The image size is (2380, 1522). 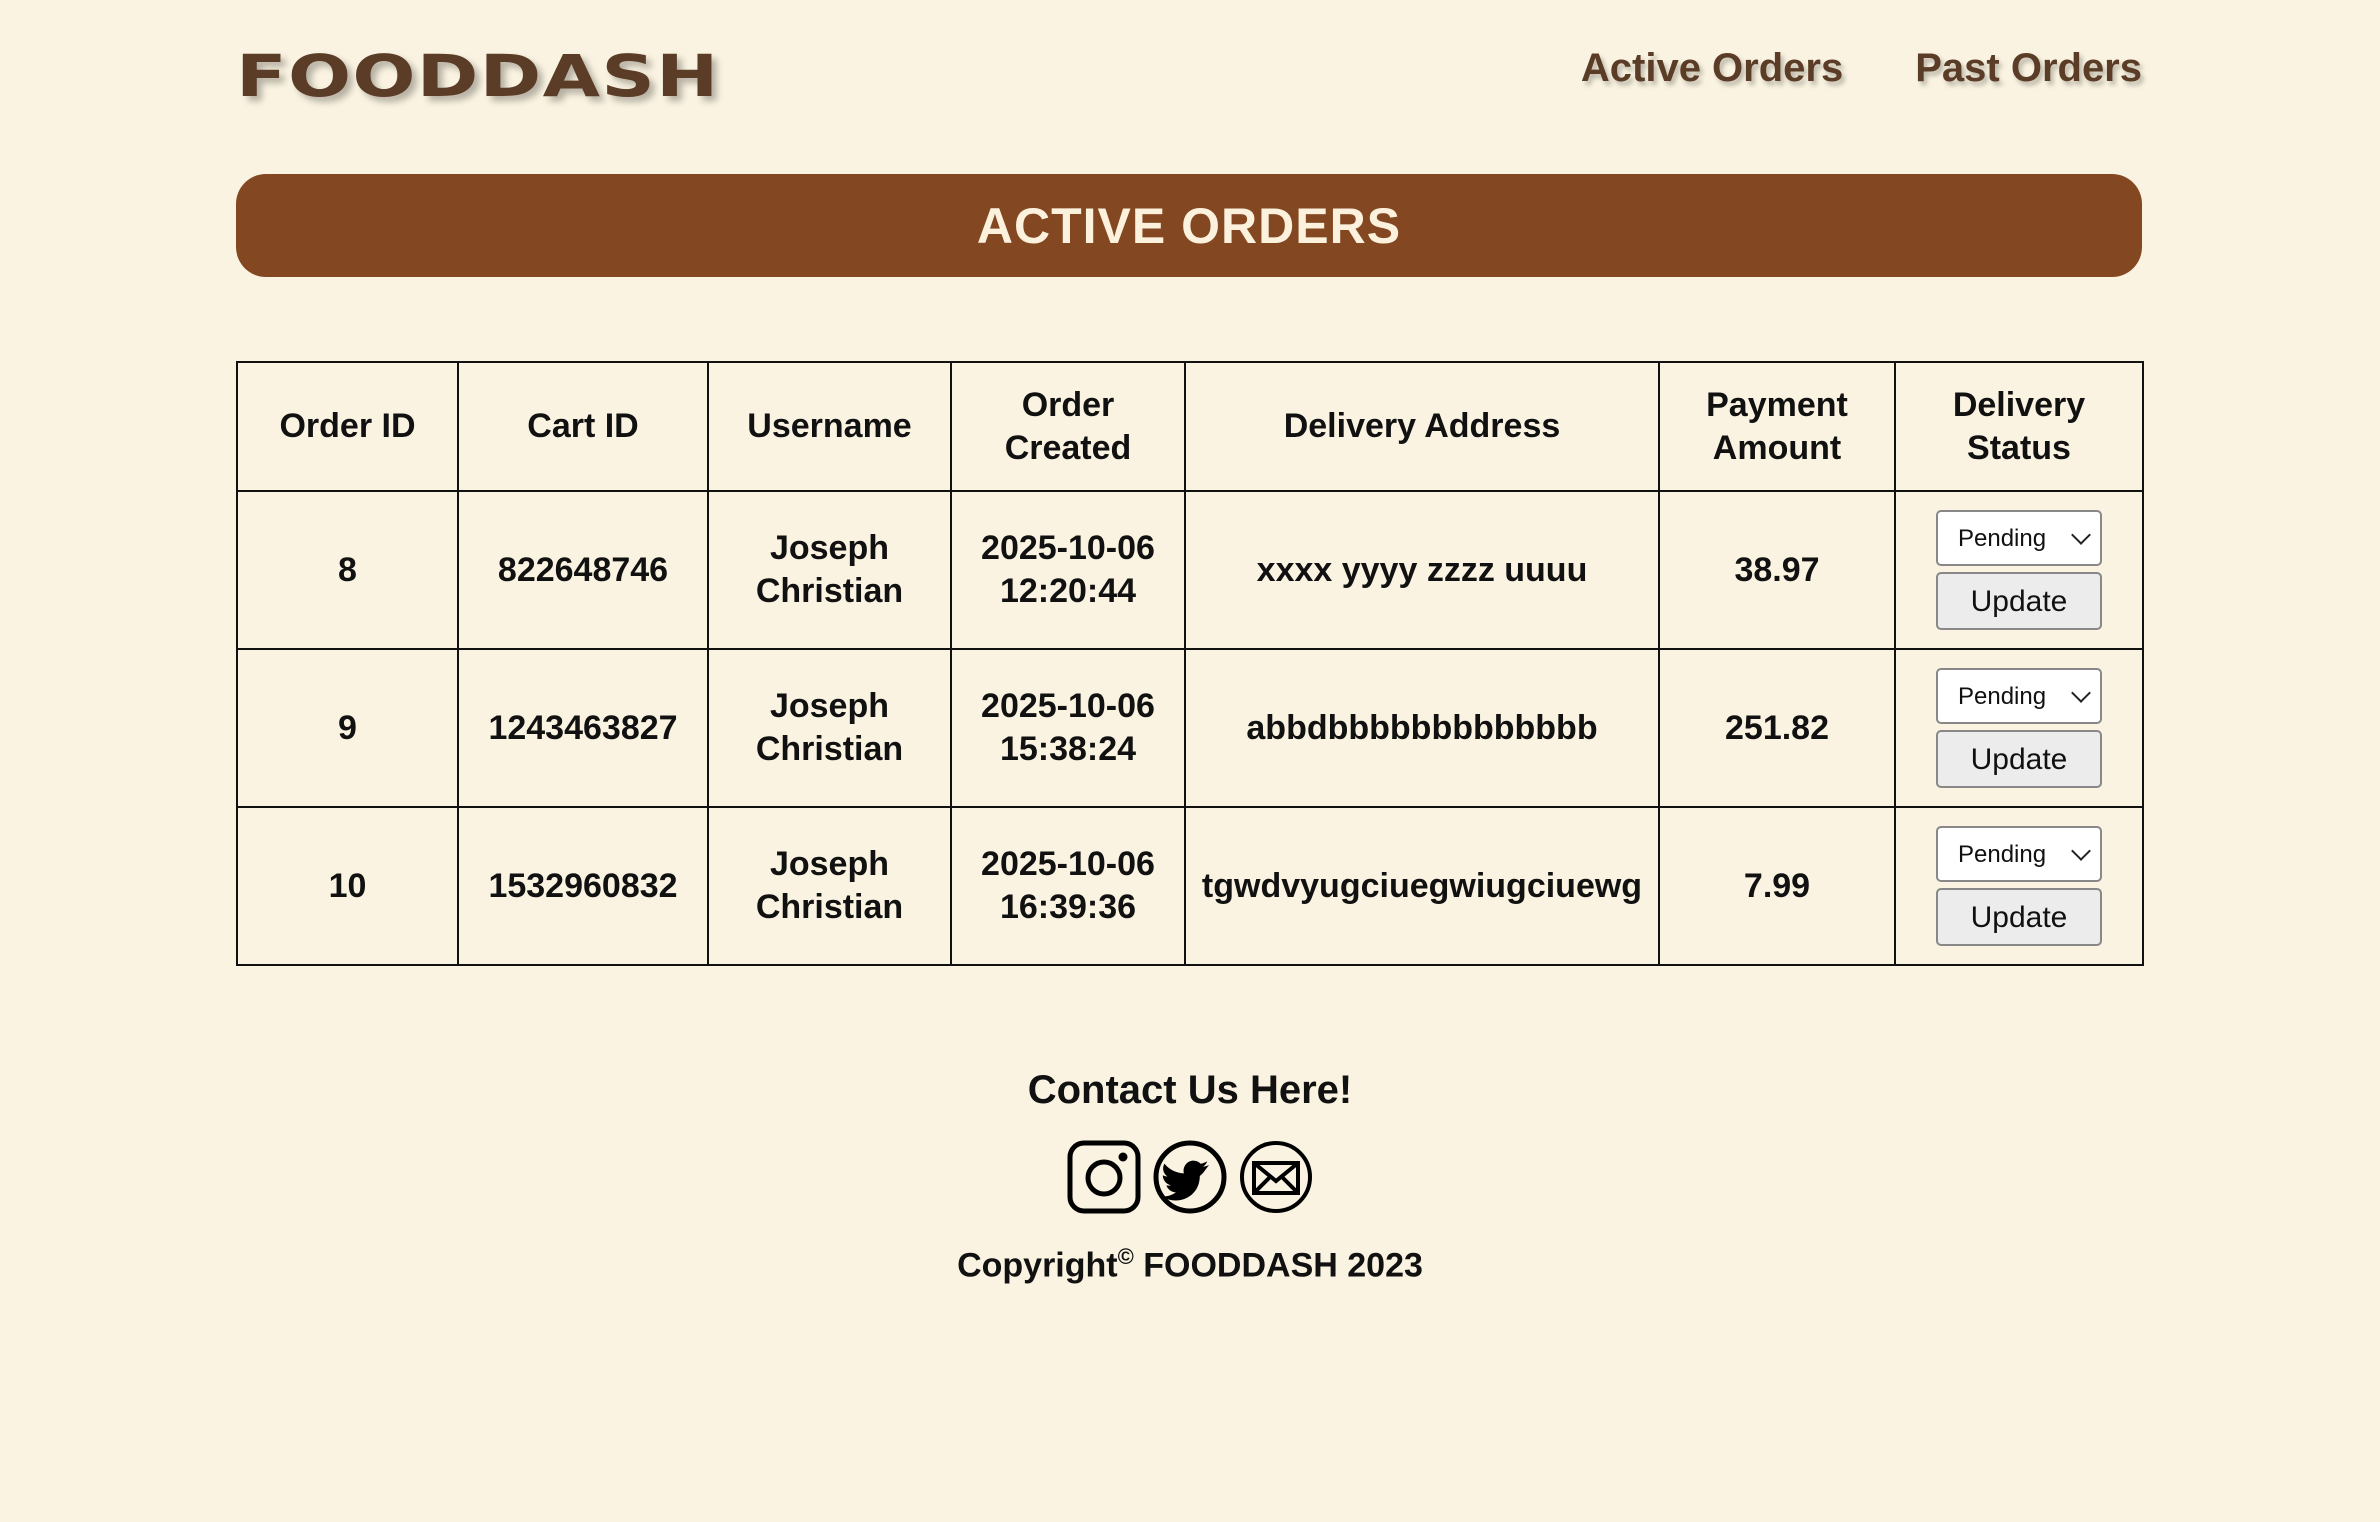 What do you see at coordinates (2019, 426) in the screenshot?
I see `column-header-delivery-status: Delivery Status` at bounding box center [2019, 426].